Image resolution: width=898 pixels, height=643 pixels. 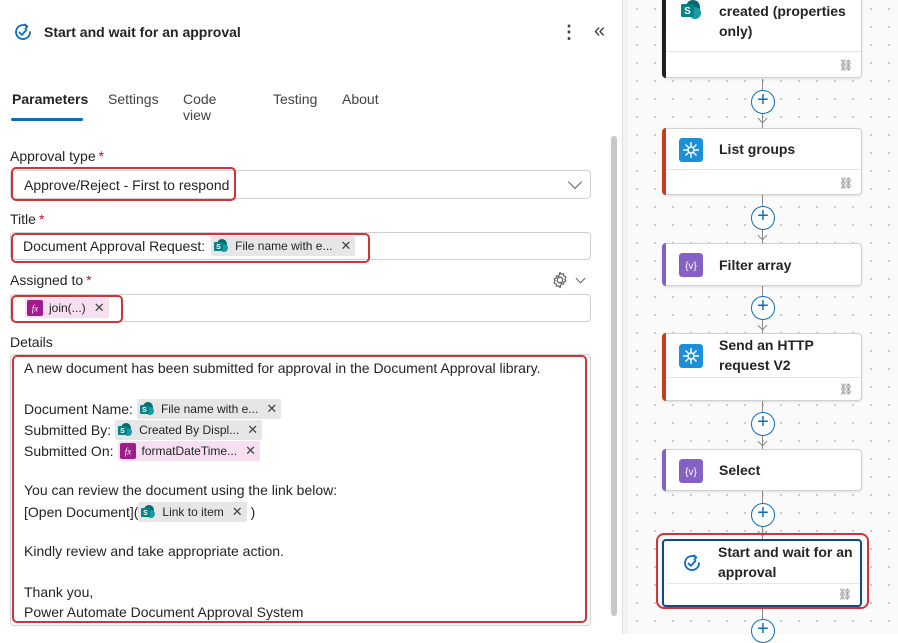 I want to click on dynamic-content-token: S Link to item ✕, so click(x=192, y=512).